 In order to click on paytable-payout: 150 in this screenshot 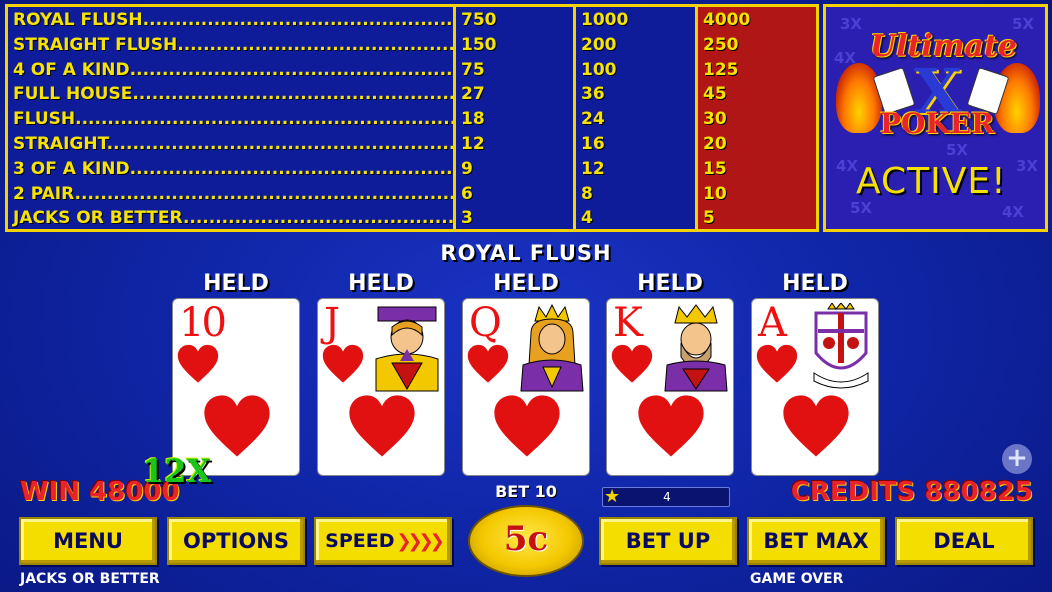, I will do `click(514, 45)`.